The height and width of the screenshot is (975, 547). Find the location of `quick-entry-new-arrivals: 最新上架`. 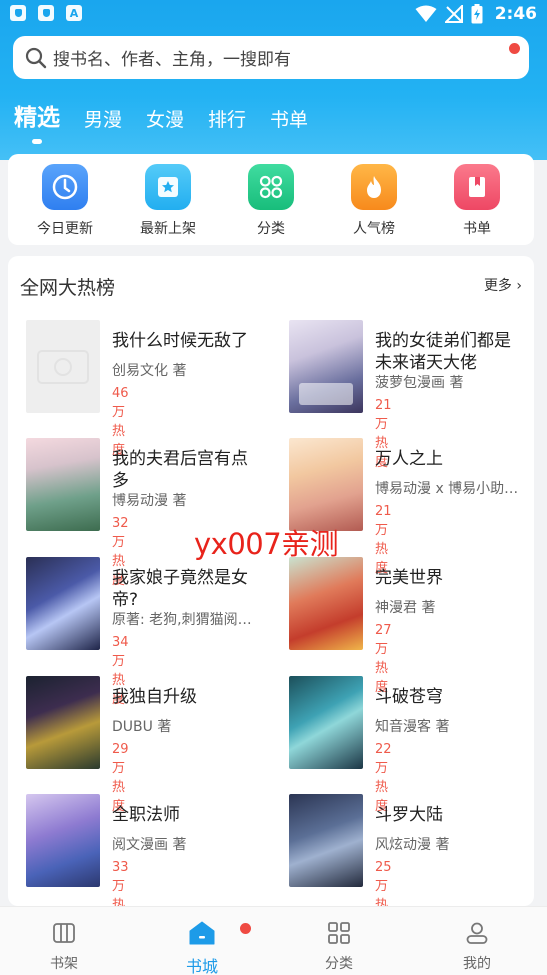

quick-entry-new-arrivals: 最新上架 is located at coordinates (168, 201).